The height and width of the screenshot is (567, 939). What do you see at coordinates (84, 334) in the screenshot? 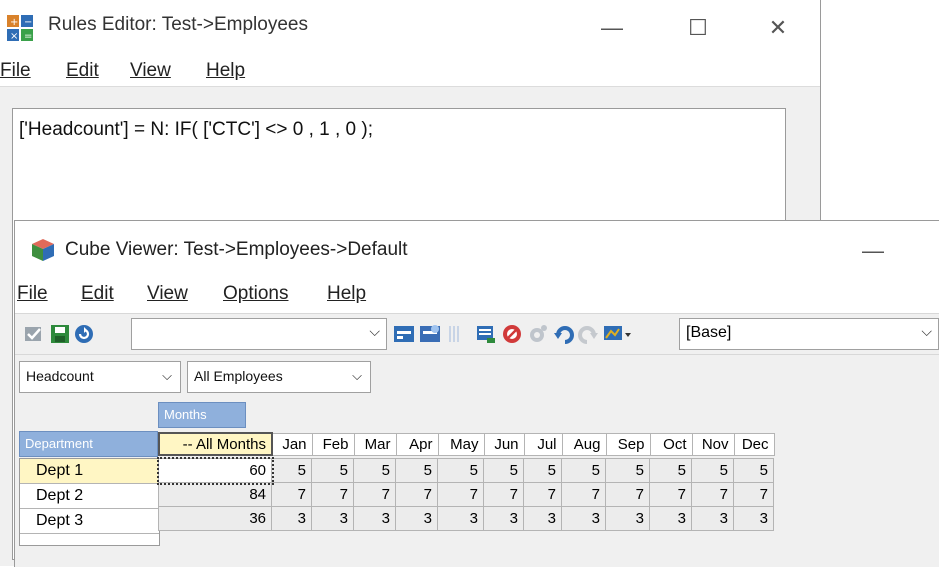
I see `refresh-icon` at bounding box center [84, 334].